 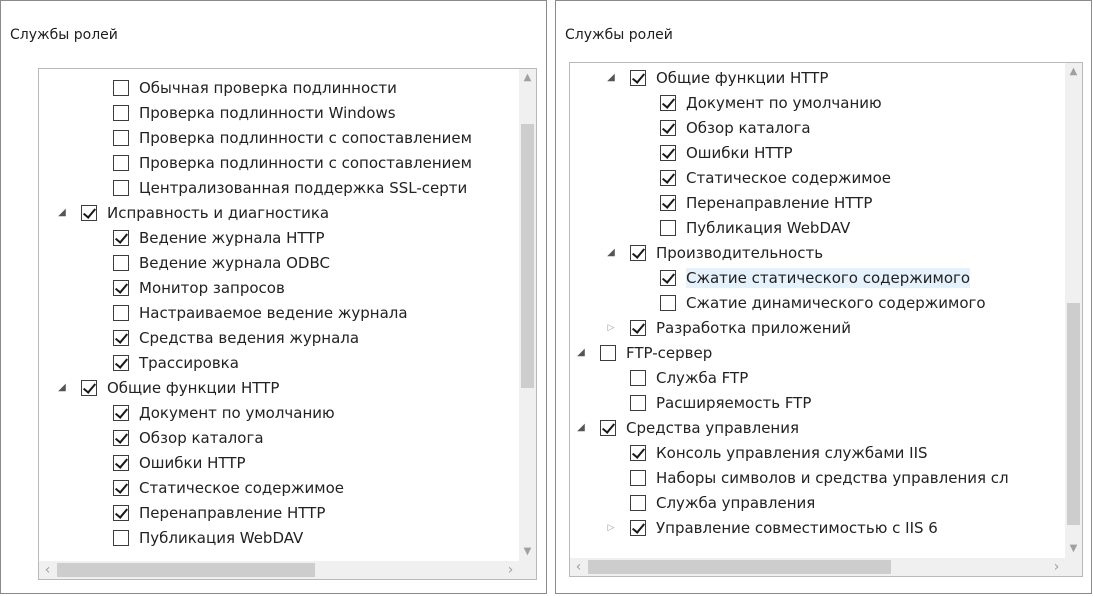 I want to click on right-panel-title: Службы ролей, so click(x=619, y=35).